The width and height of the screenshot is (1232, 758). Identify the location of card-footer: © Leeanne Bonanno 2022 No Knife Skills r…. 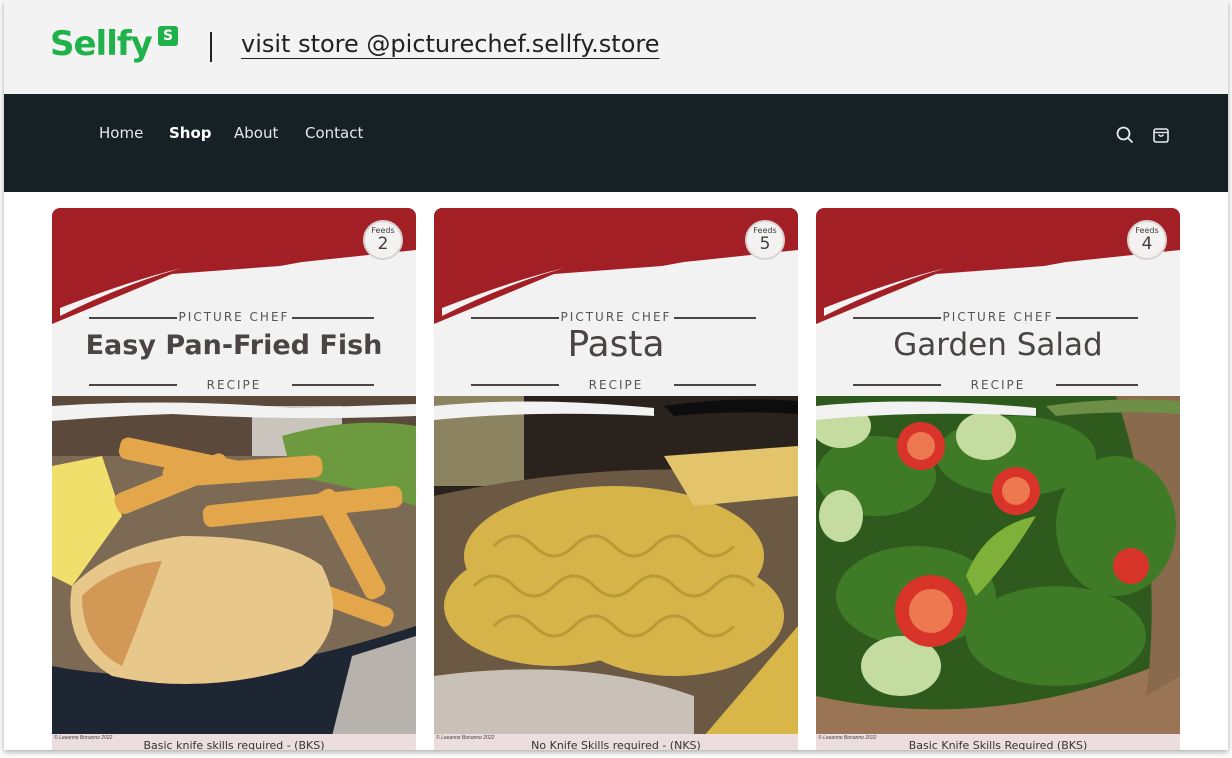
(616, 742).